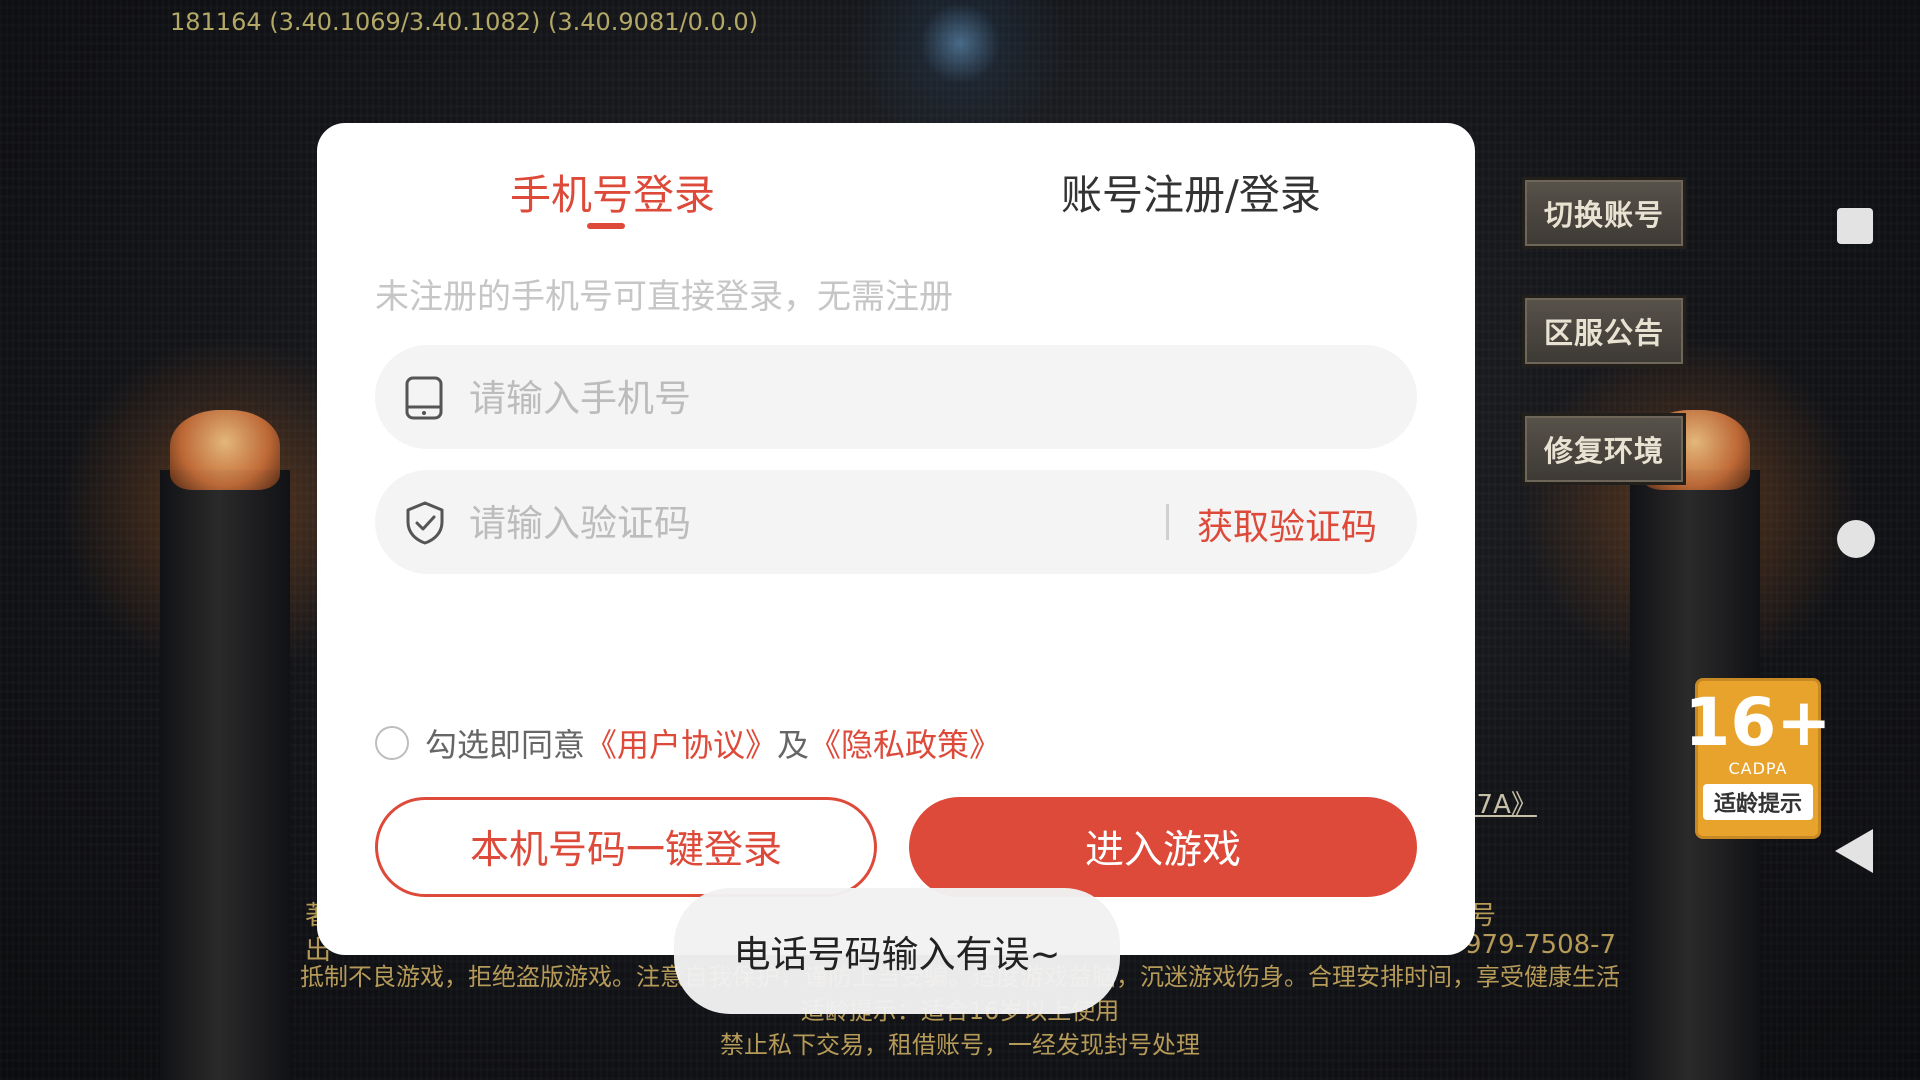 The height and width of the screenshot is (1080, 1920). I want to click on one-key-login-button: 本机号码一键登录, so click(626, 847).